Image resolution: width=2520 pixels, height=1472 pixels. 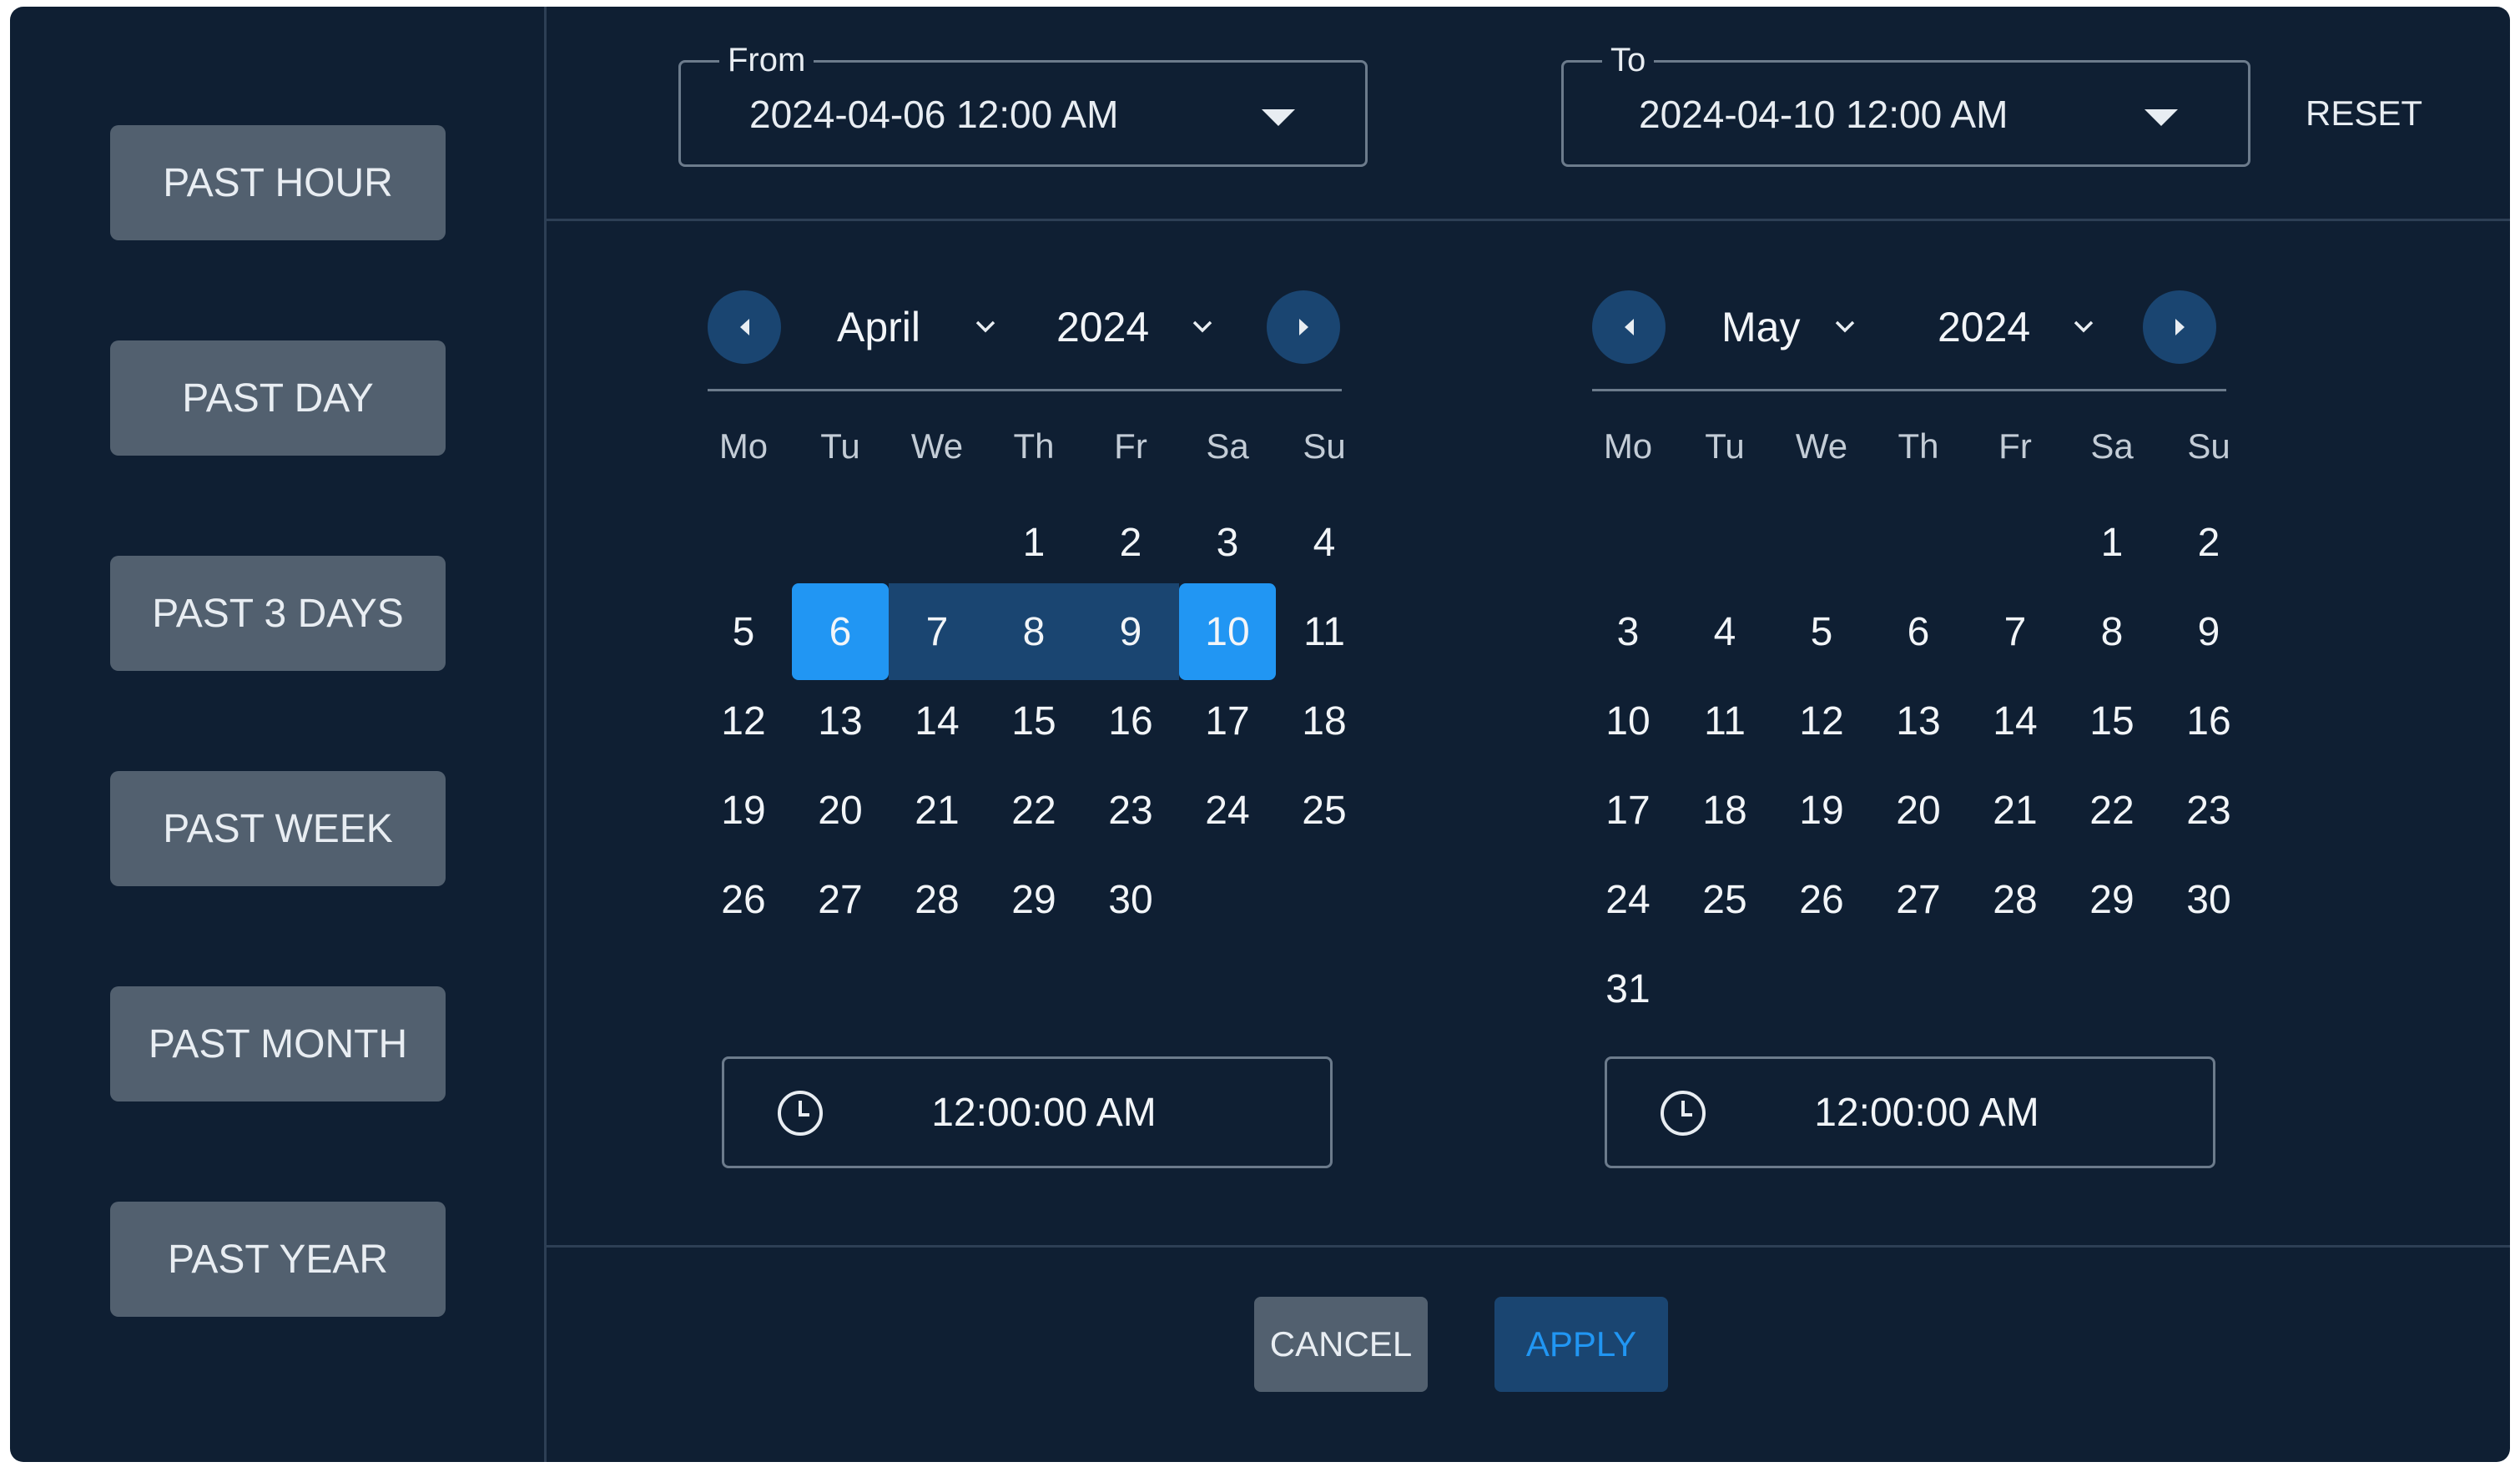 I want to click on cancel-button: CANCEL, so click(x=1341, y=1344).